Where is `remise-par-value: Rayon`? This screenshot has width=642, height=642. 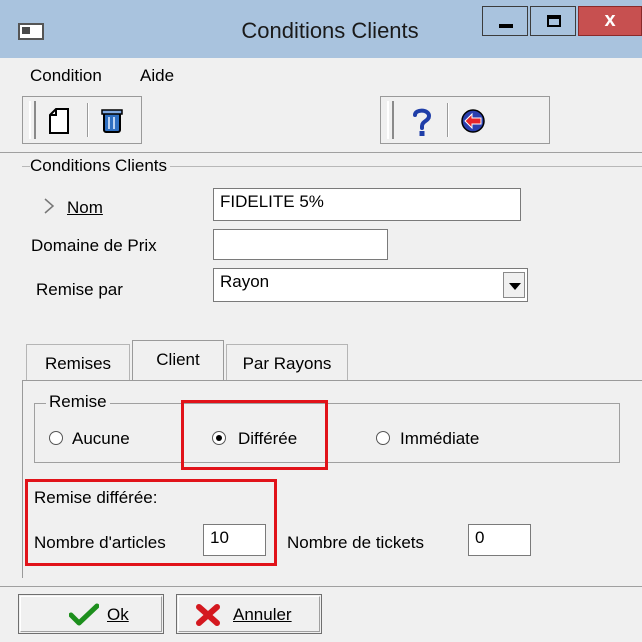
remise-par-value: Rayon is located at coordinates (245, 281).